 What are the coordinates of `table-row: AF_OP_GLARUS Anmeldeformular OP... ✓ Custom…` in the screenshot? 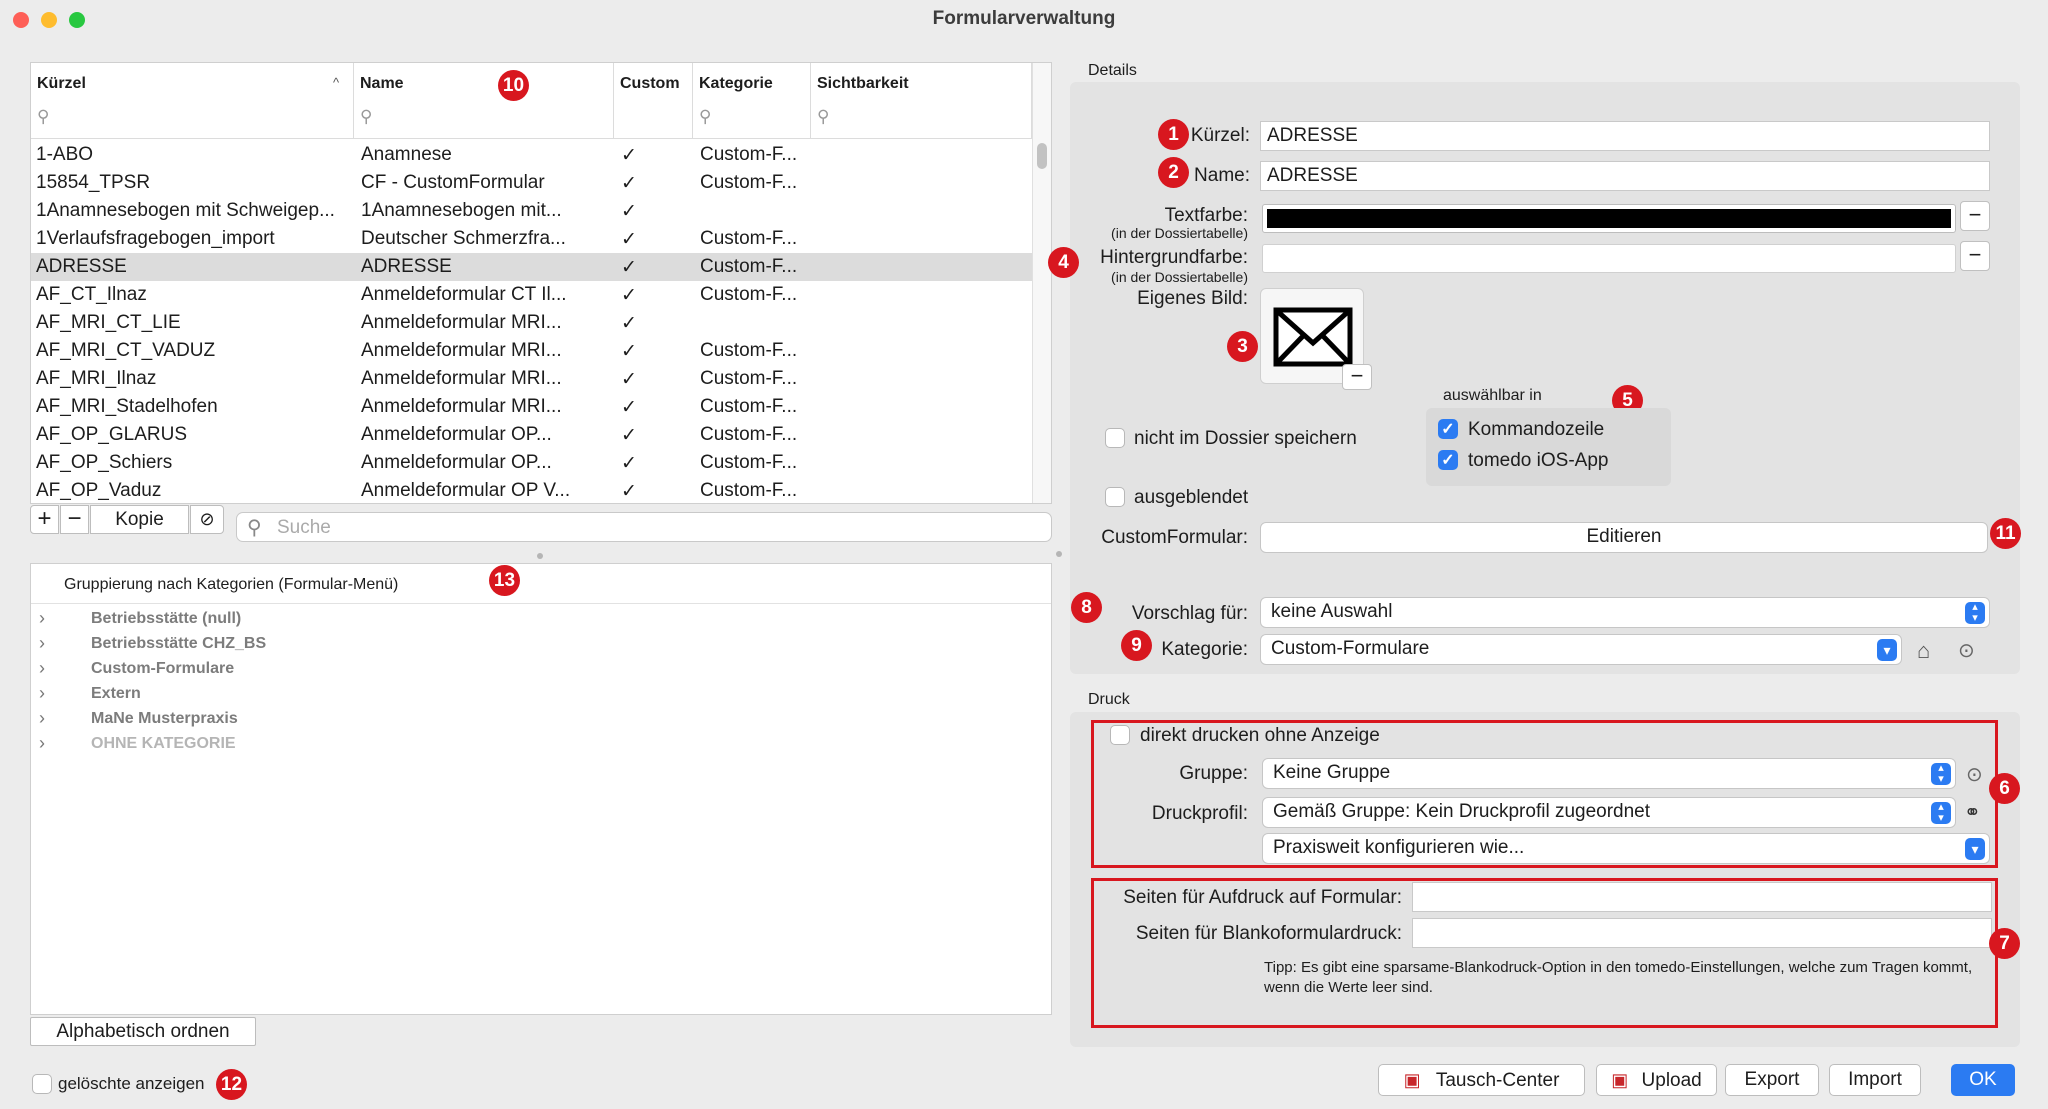 It's located at (531, 435).